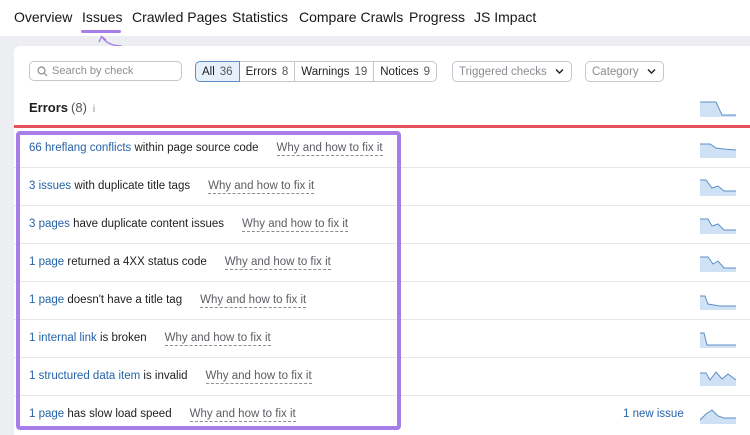  What do you see at coordinates (325, 71) in the screenshot?
I see `filter-warnings-label: Warnings` at bounding box center [325, 71].